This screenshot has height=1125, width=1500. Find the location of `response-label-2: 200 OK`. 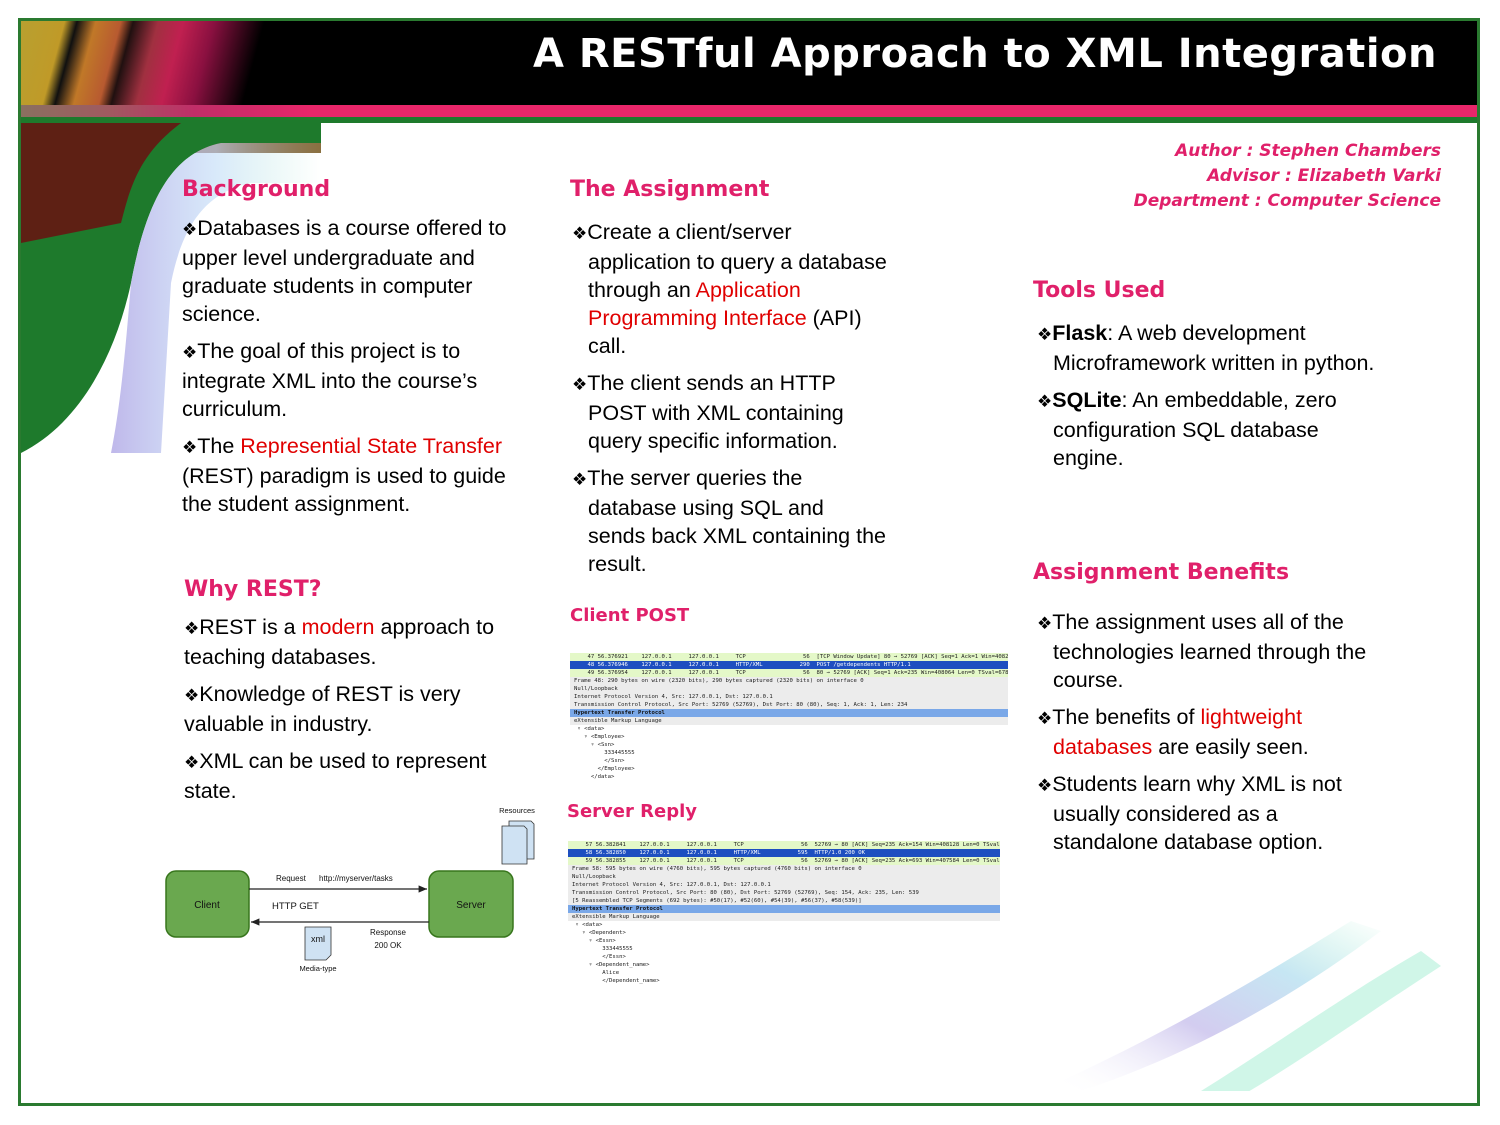

response-label-2: 200 OK is located at coordinates (388, 945).